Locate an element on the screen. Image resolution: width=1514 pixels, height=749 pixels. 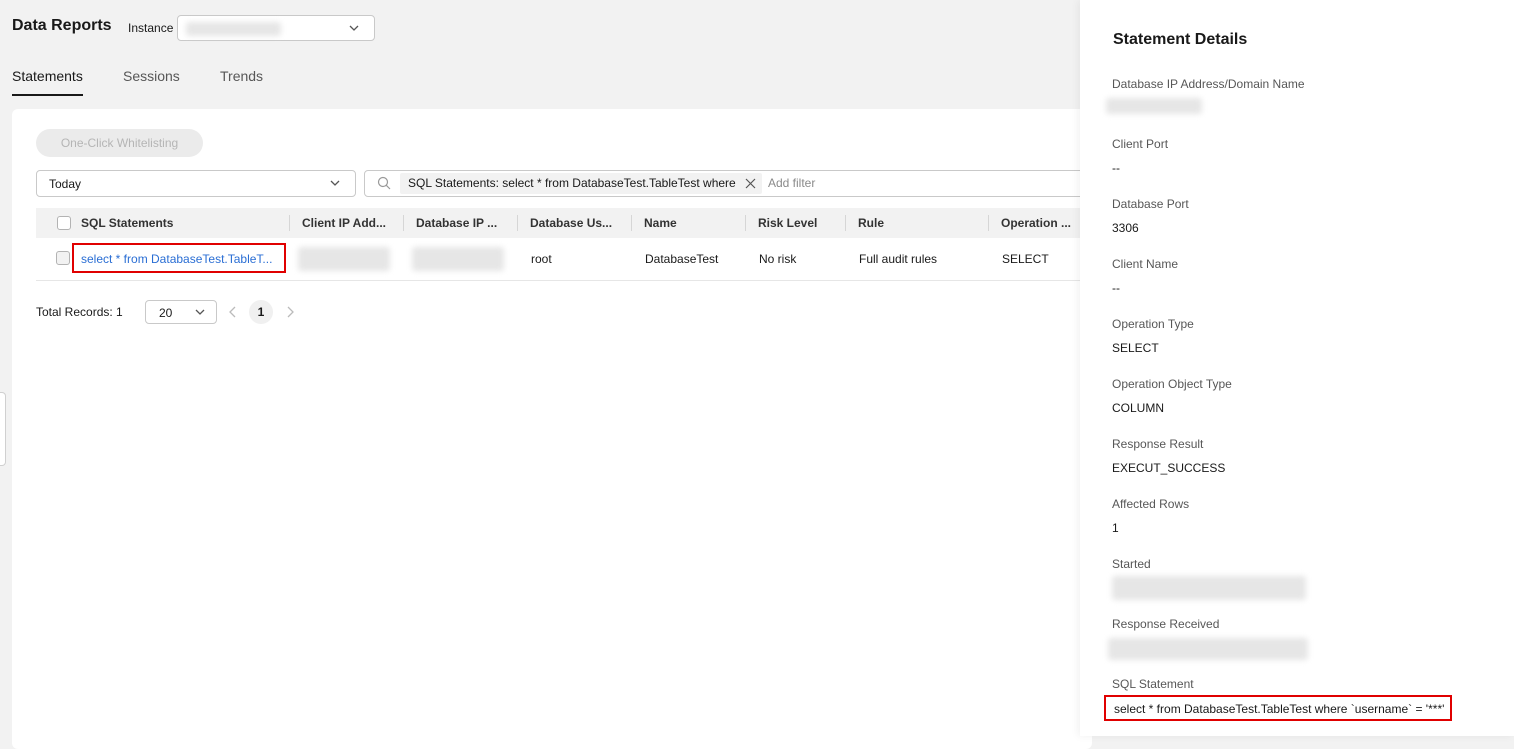
database-ip-redacted is located at coordinates (458, 259).